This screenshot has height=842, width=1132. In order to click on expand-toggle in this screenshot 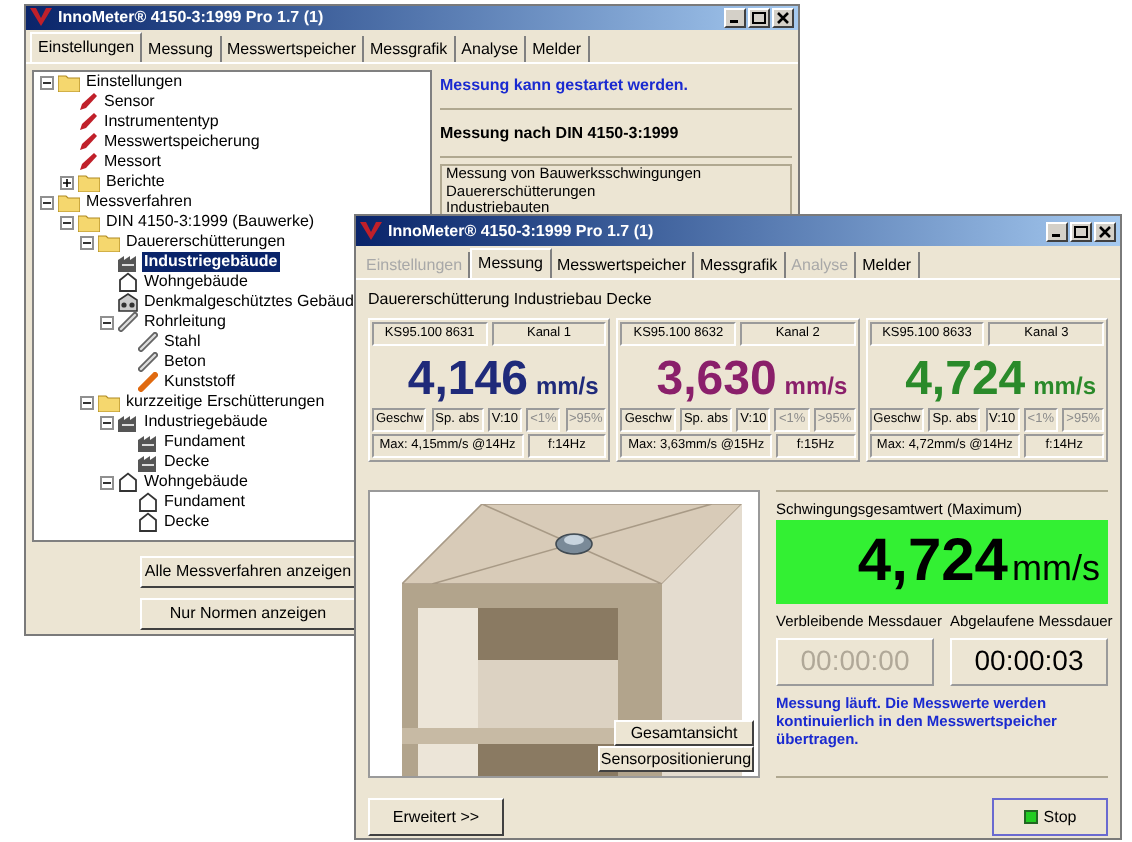, I will do `click(66, 182)`.